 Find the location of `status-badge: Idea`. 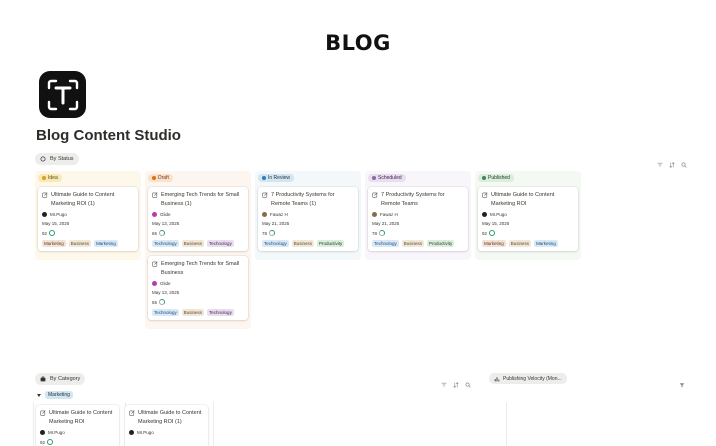

status-badge: Idea is located at coordinates (50, 178).